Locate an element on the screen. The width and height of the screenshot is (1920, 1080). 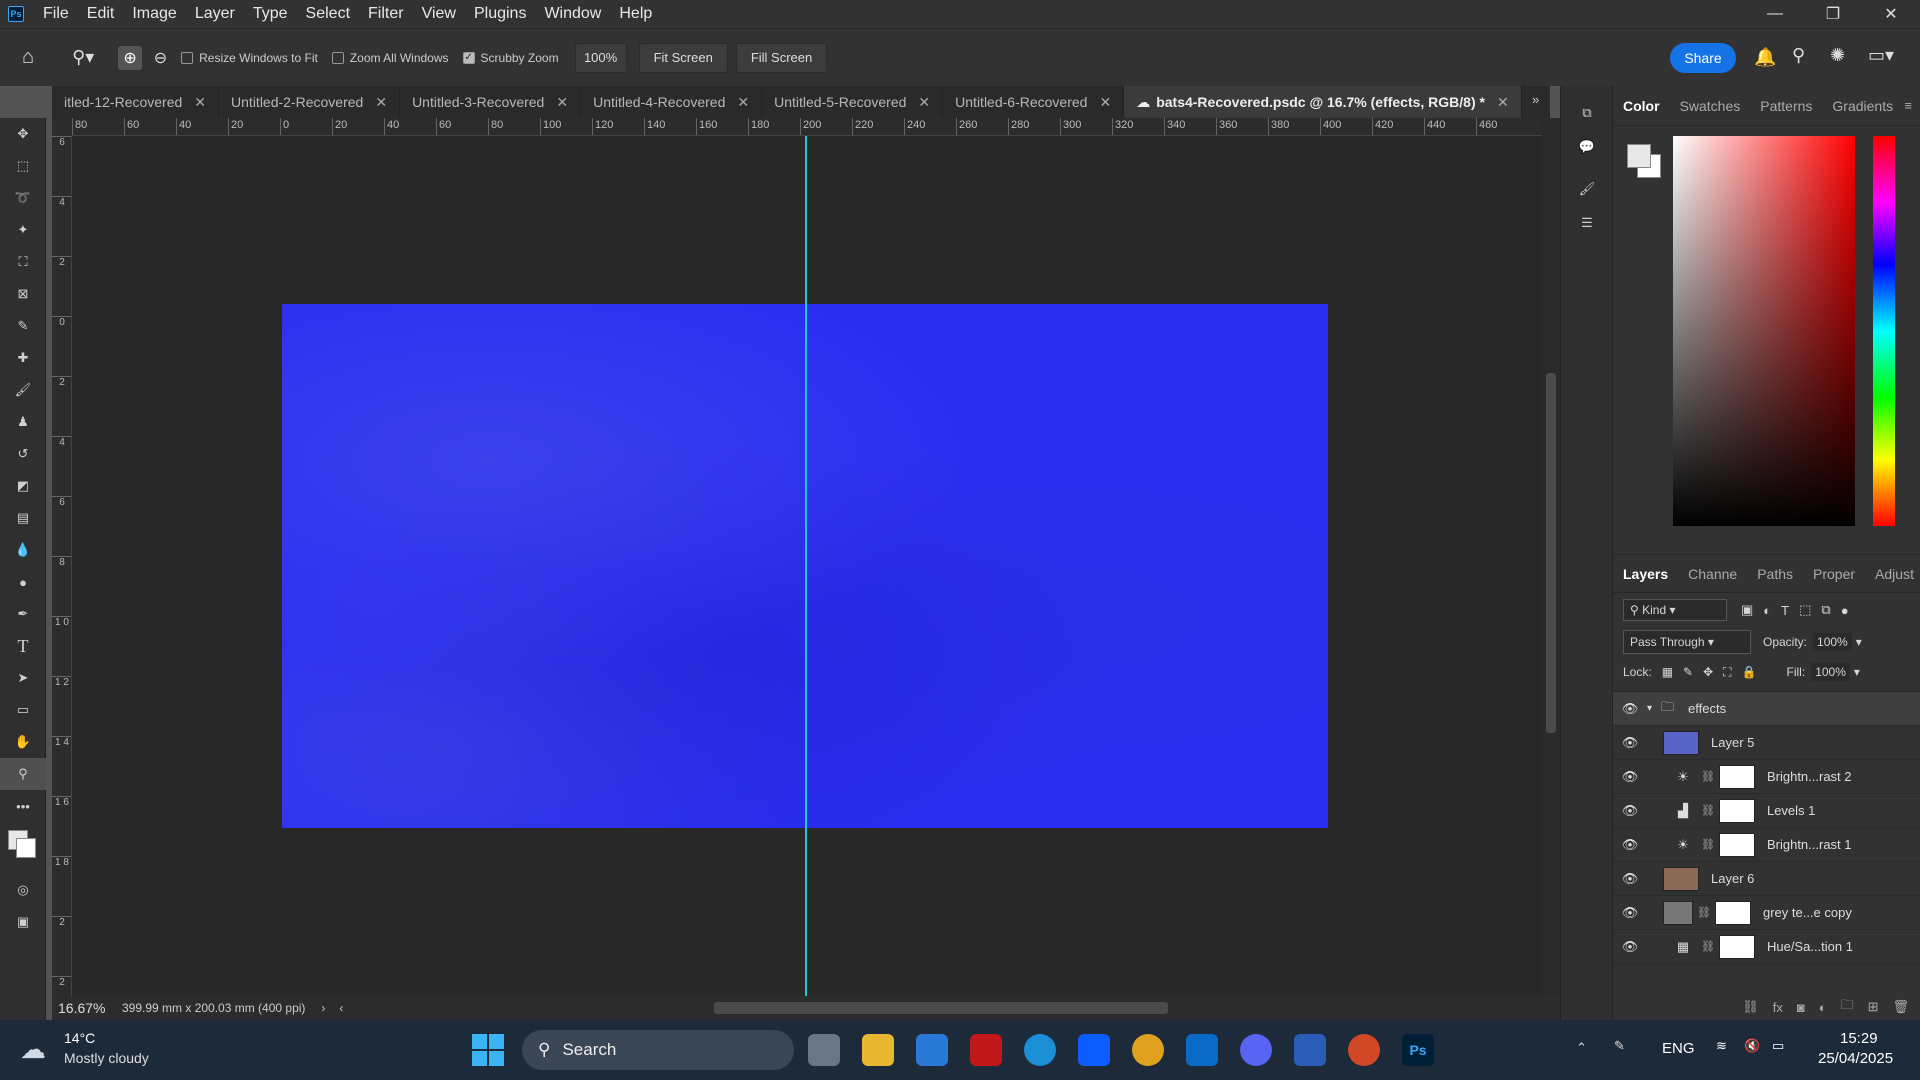
add-mask-icon: ◙ is located at coordinates (1801, 1007).